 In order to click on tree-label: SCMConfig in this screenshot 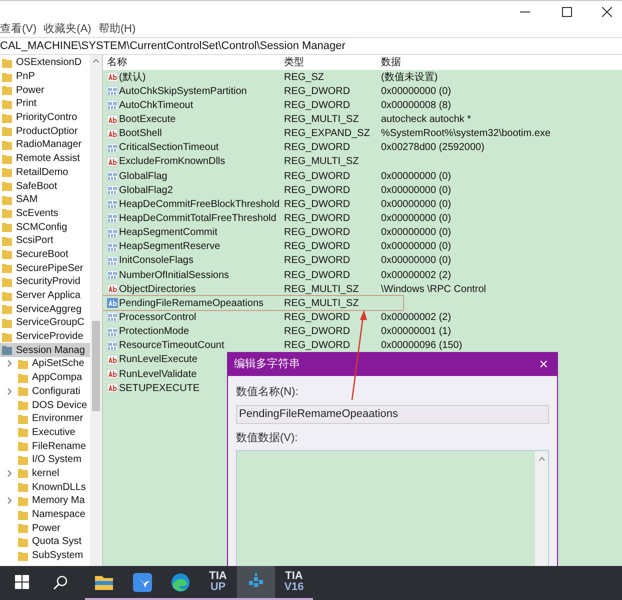, I will do `click(42, 227)`.